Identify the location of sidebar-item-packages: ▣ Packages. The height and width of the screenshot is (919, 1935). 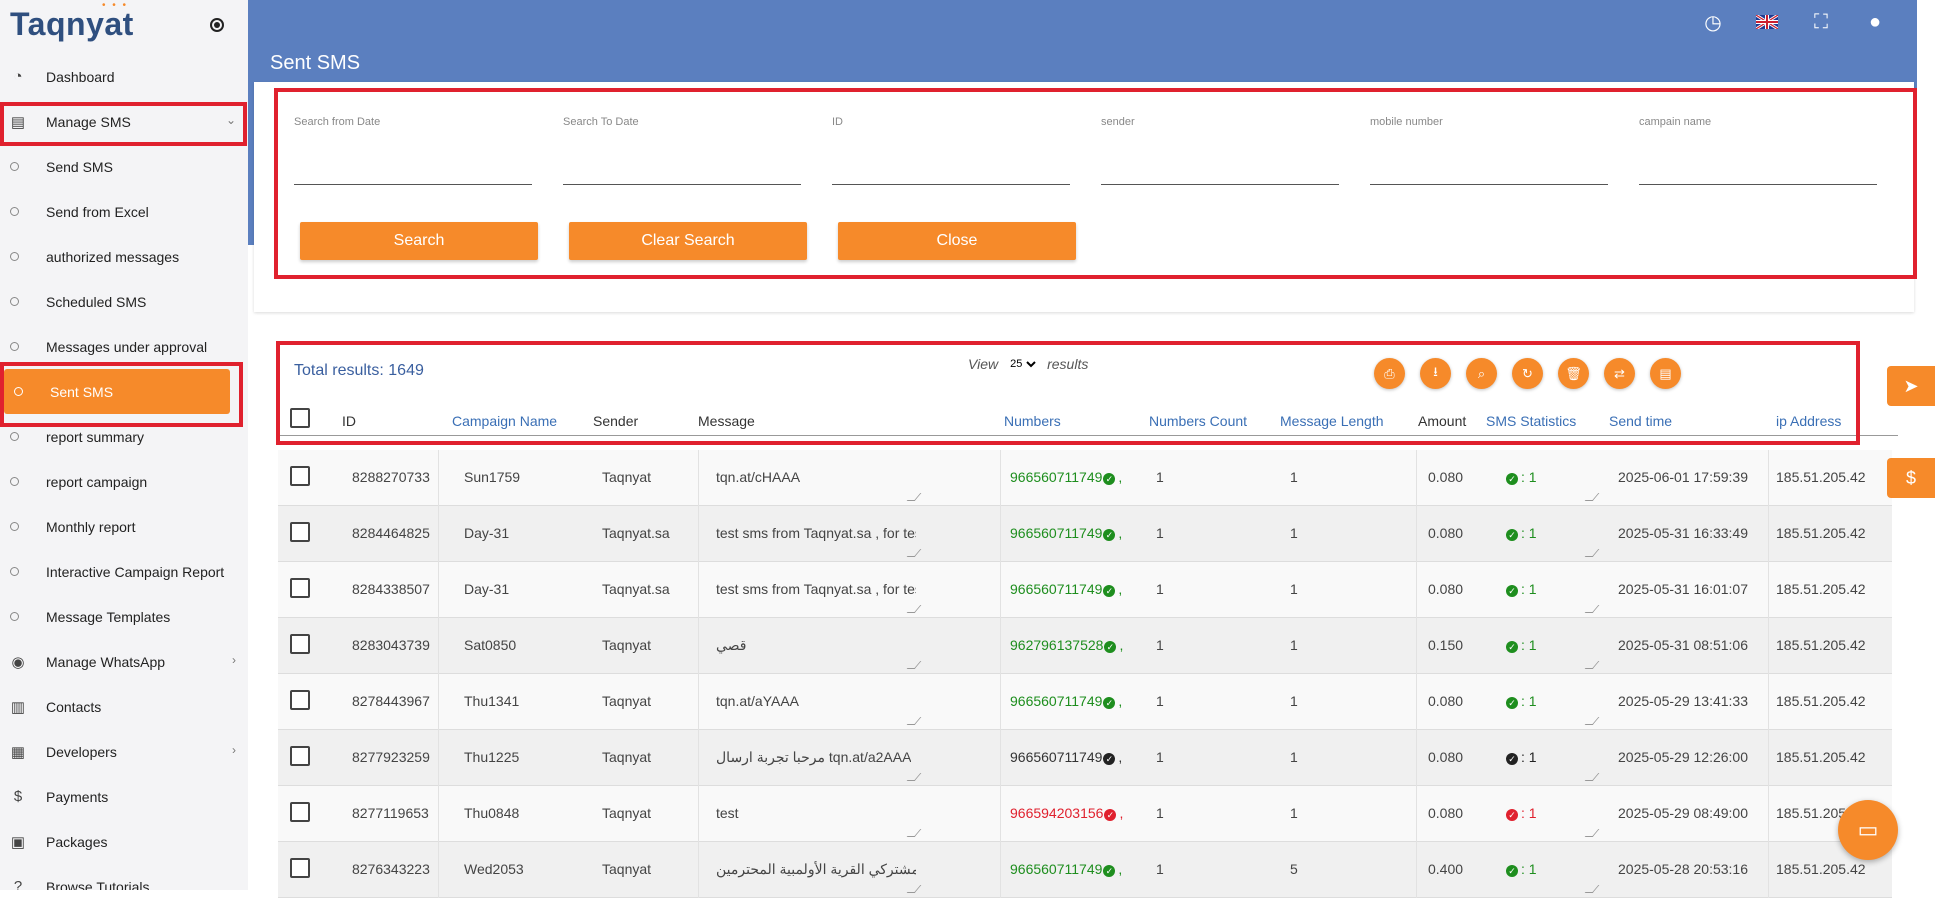
(124, 841).